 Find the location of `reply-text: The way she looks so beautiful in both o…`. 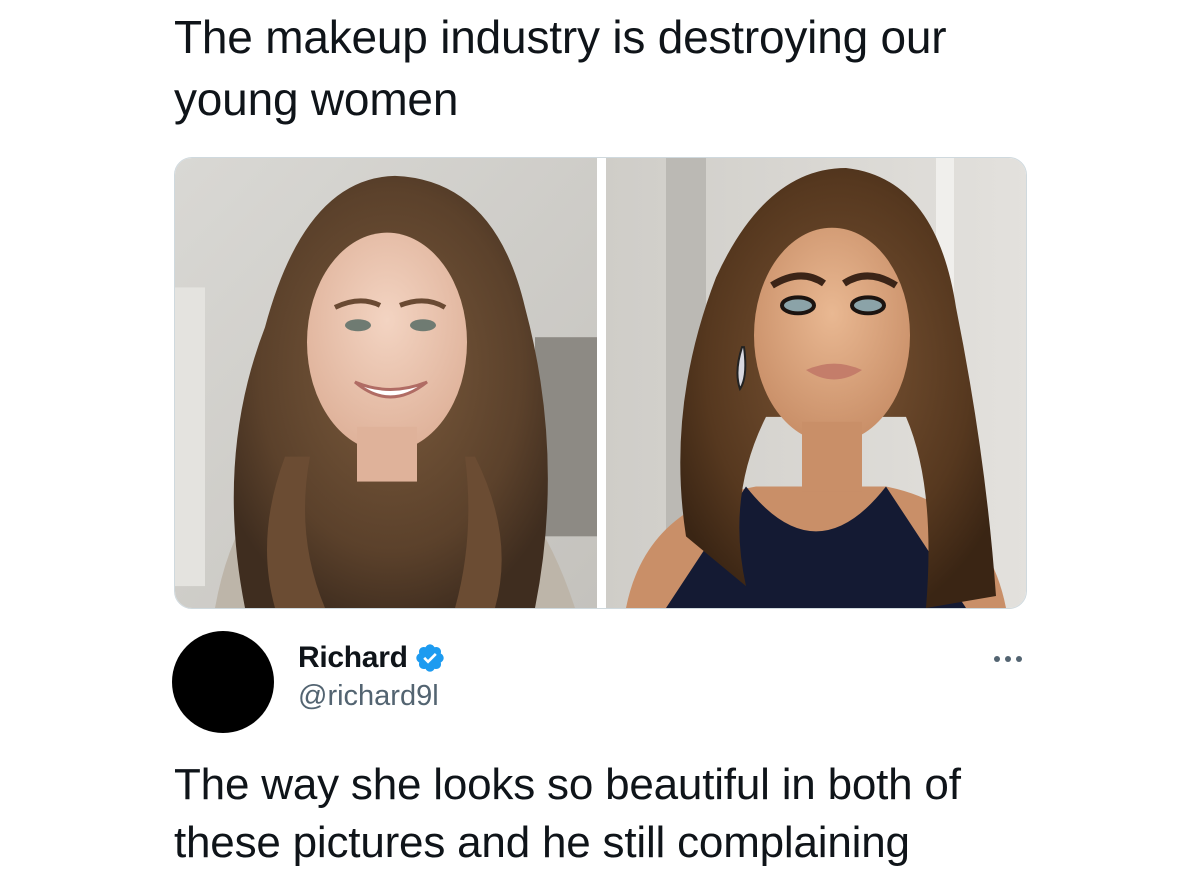

reply-text: The way she looks so beautiful in both o… is located at coordinates (567, 813).